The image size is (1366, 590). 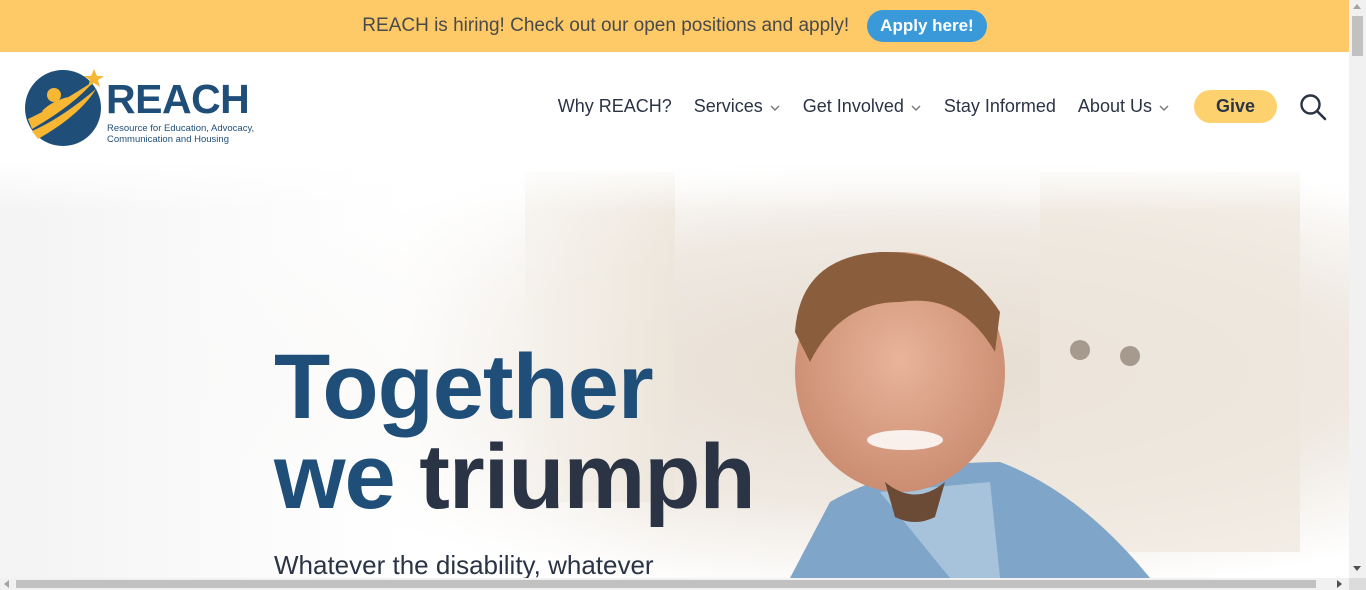 I want to click on nav-get-involved: Get Involved, so click(x=862, y=106).